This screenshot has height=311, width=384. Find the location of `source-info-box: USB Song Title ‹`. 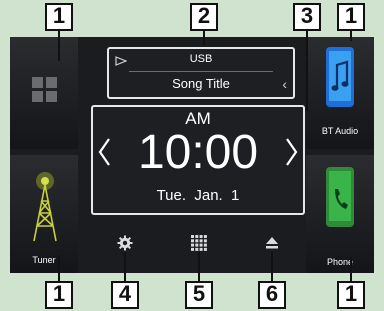

source-info-box: USB Song Title ‹ is located at coordinates (201, 73).